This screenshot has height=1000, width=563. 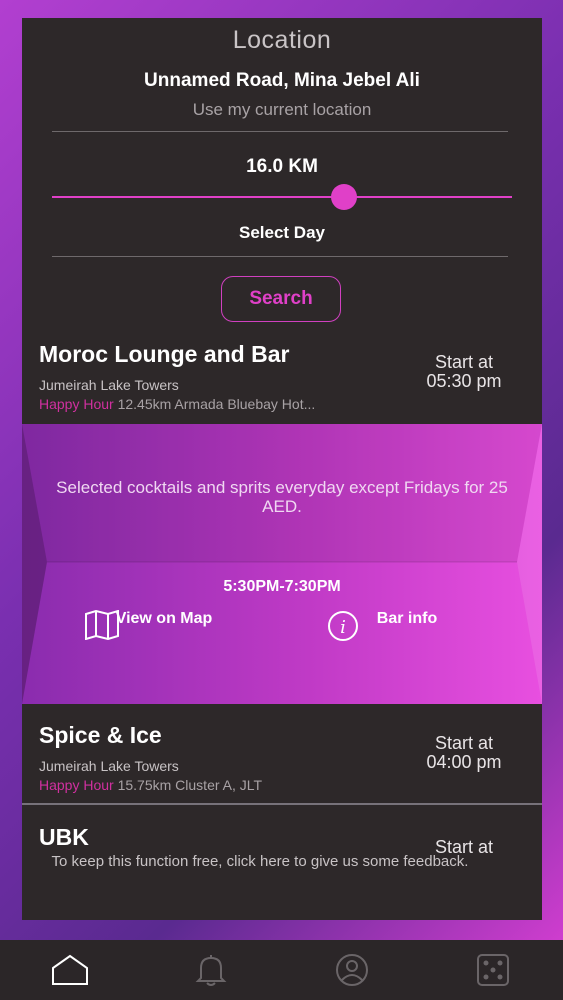 I want to click on distance-slider-track, so click(x=282, y=197).